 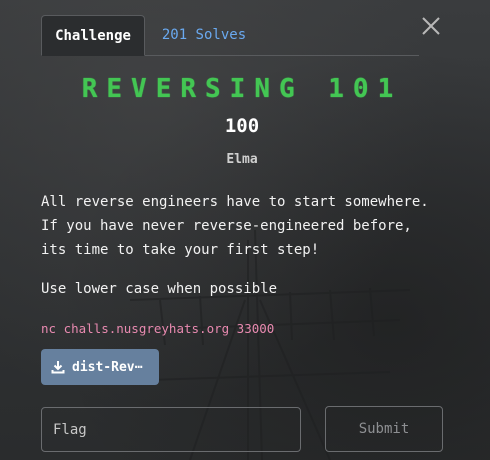 I want to click on download-file-button: dist-Rev⋯, so click(x=100, y=367).